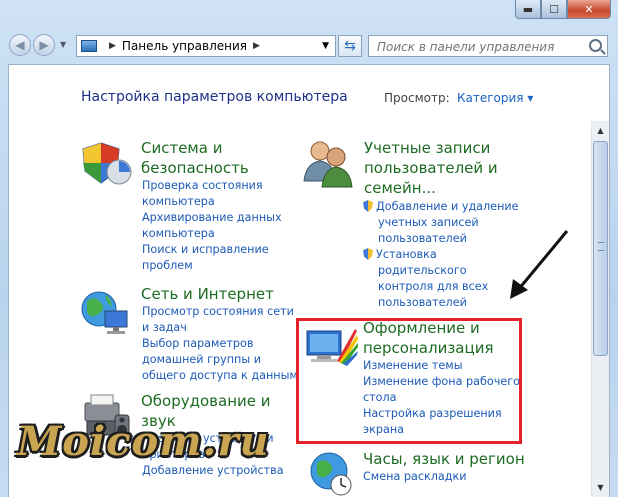 The width and height of the screenshot is (618, 497). I want to click on address-dropdown-icon: ▼, so click(325, 46).